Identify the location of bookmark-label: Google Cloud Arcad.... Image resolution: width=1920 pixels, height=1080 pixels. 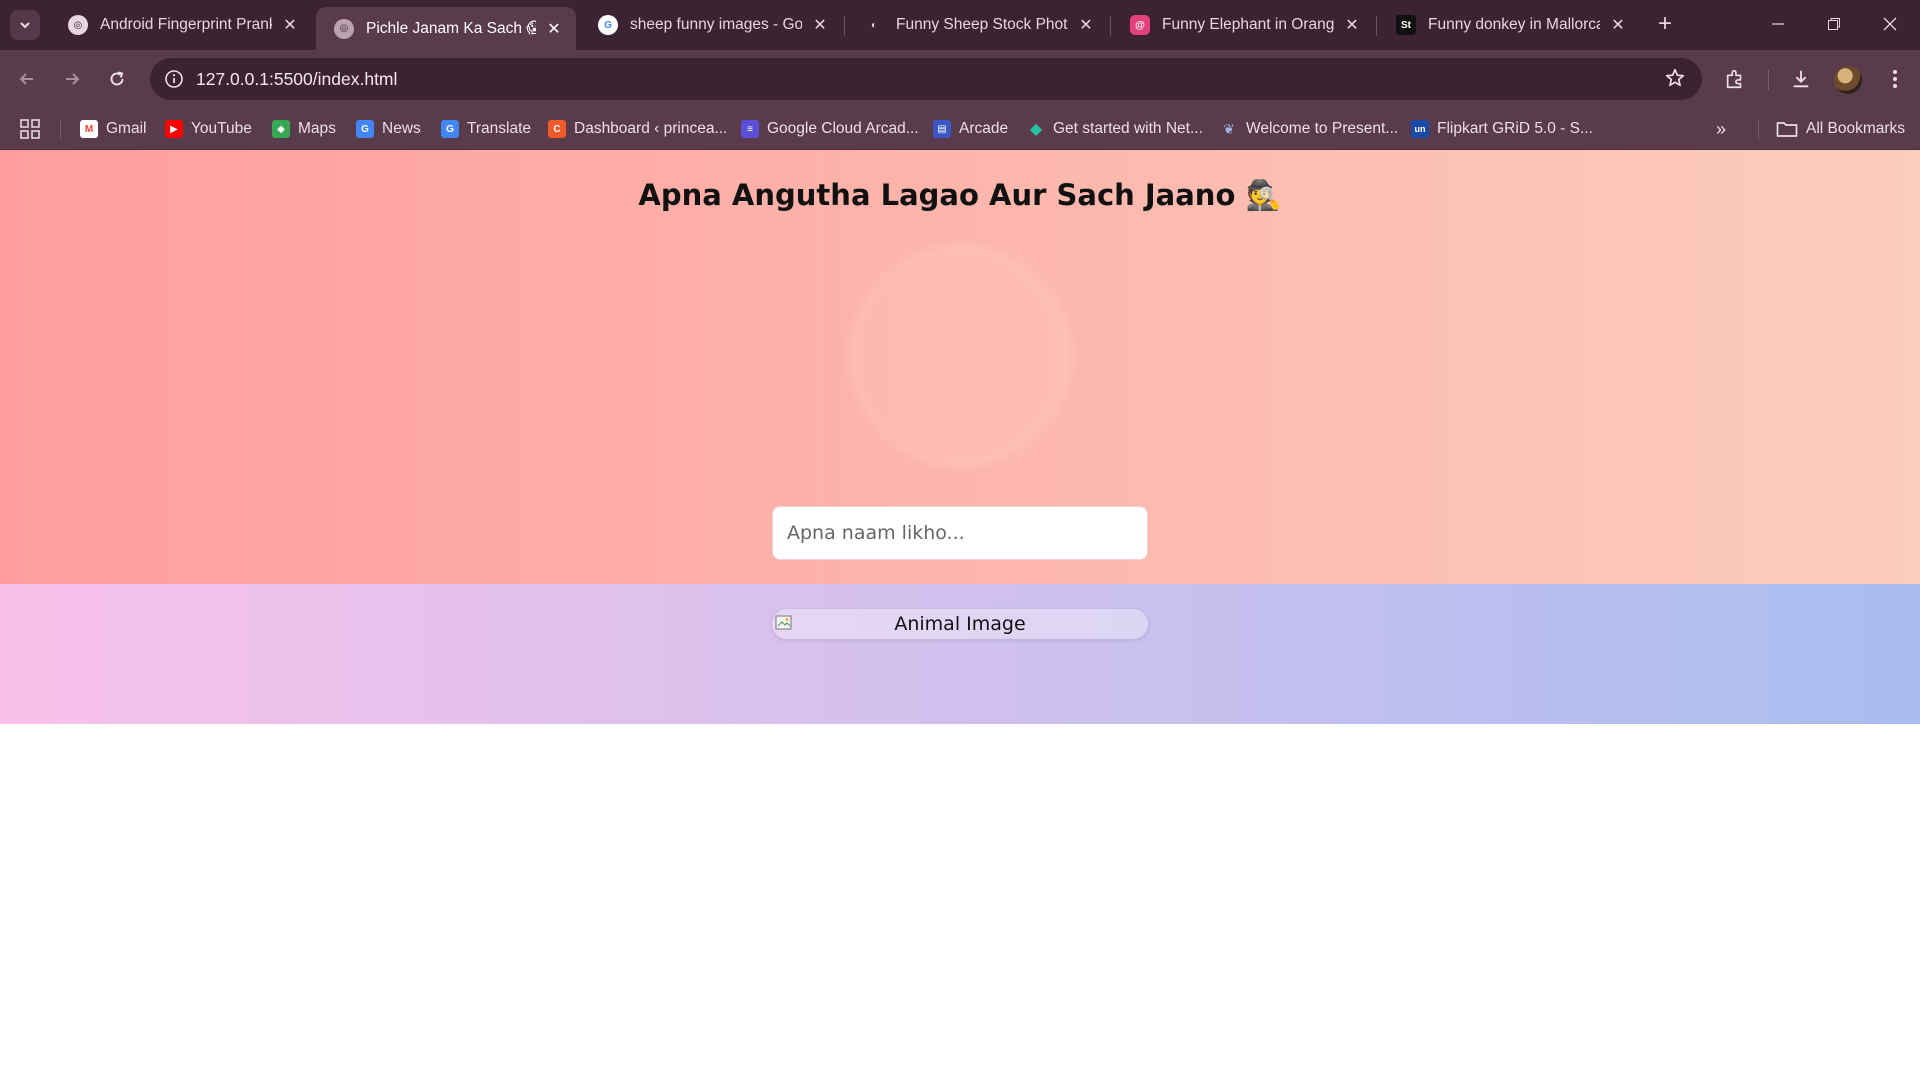
(843, 128).